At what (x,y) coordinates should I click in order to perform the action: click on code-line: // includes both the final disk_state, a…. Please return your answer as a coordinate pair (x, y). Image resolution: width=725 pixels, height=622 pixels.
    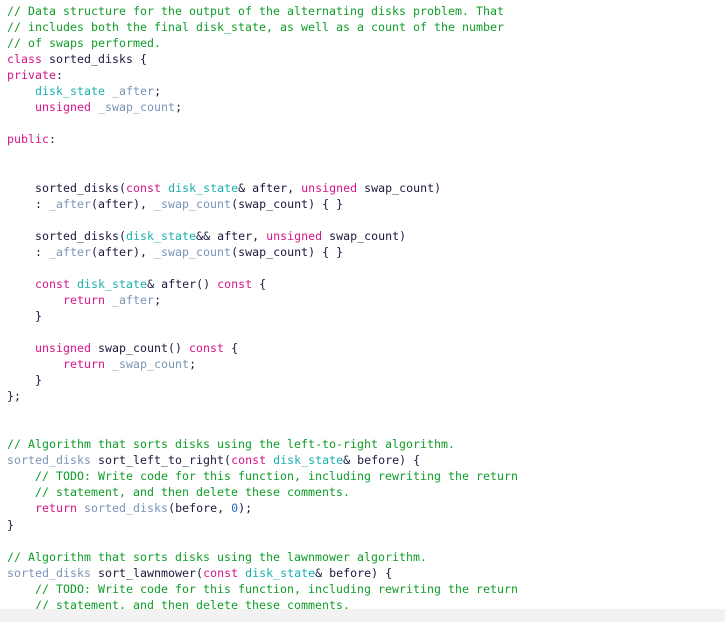
    Looking at the image, I should click on (362, 27).